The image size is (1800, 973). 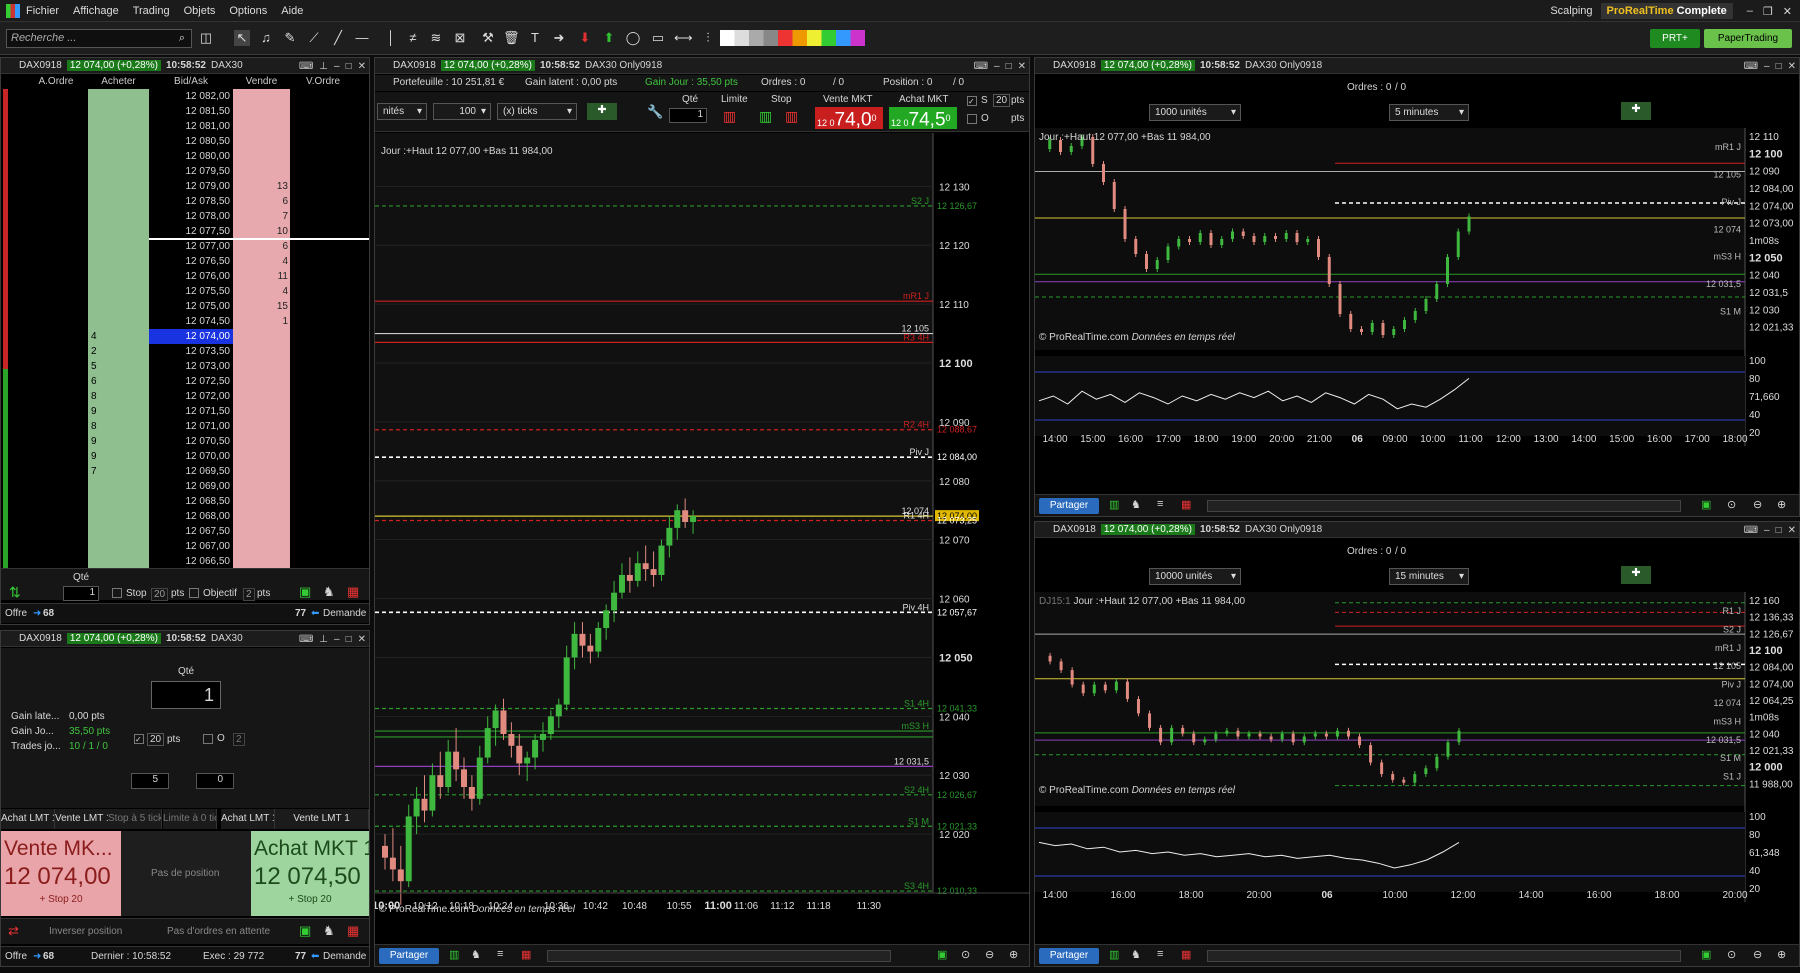 I want to click on center-symbol: DAX0918, so click(x=414, y=65).